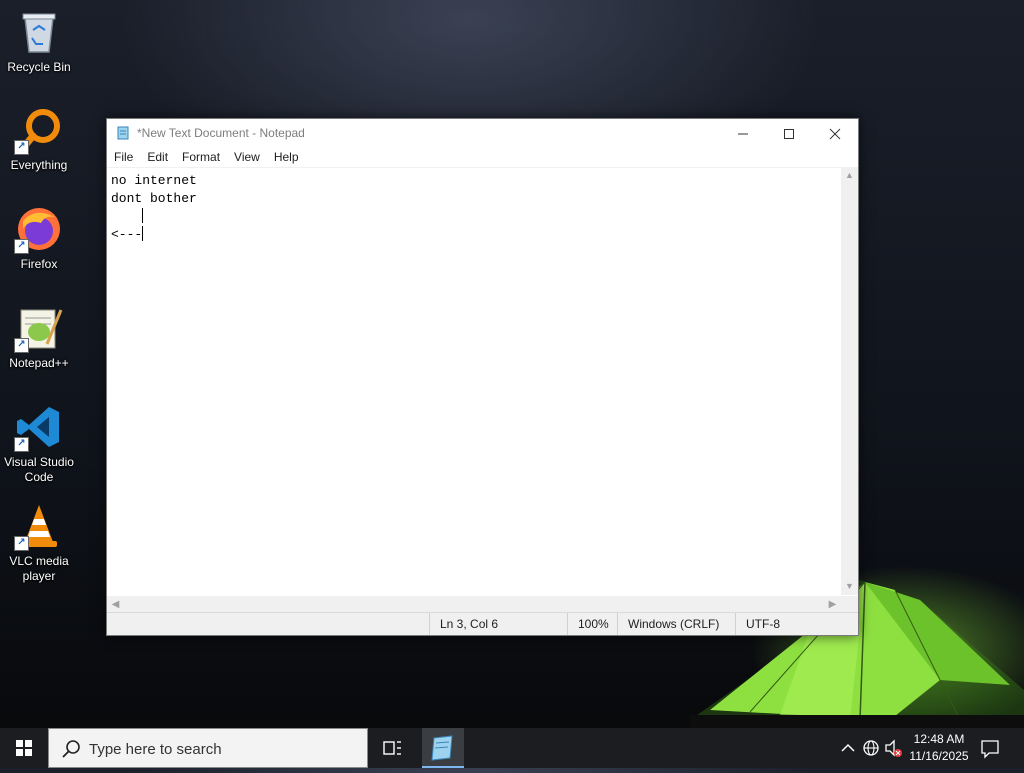  What do you see at coordinates (38, 229) in the screenshot?
I see `firefox-icon: ↗` at bounding box center [38, 229].